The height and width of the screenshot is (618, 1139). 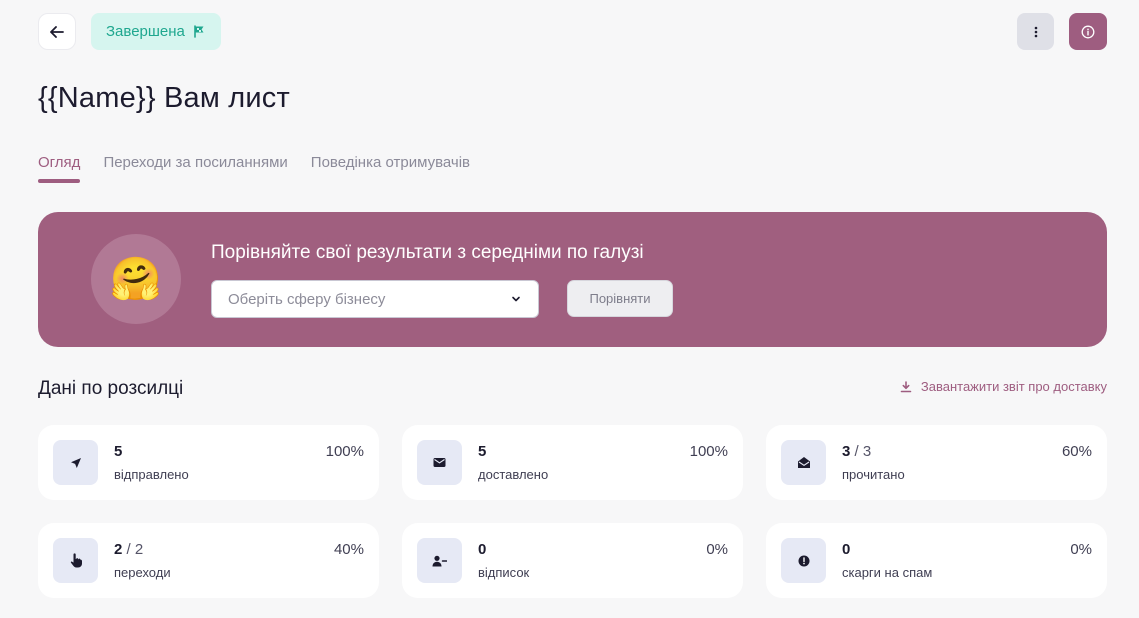 What do you see at coordinates (145, 31) in the screenshot?
I see `status-label: Завершена` at bounding box center [145, 31].